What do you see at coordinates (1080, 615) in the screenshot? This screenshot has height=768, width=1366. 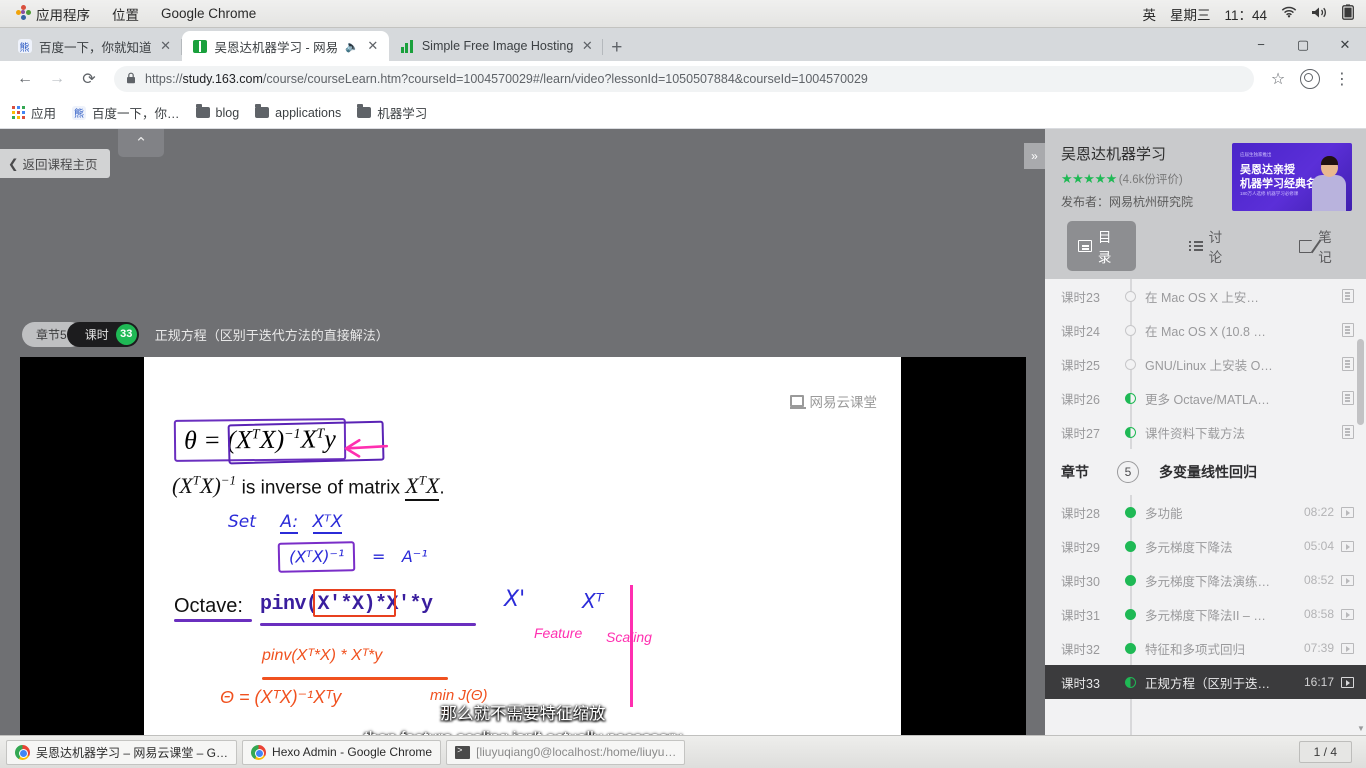 I see `lesson-number-label: 课时31` at bounding box center [1080, 615].